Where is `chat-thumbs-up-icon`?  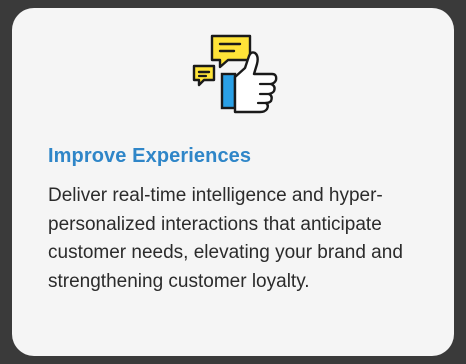
chat-thumbs-up-icon is located at coordinates (238, 74).